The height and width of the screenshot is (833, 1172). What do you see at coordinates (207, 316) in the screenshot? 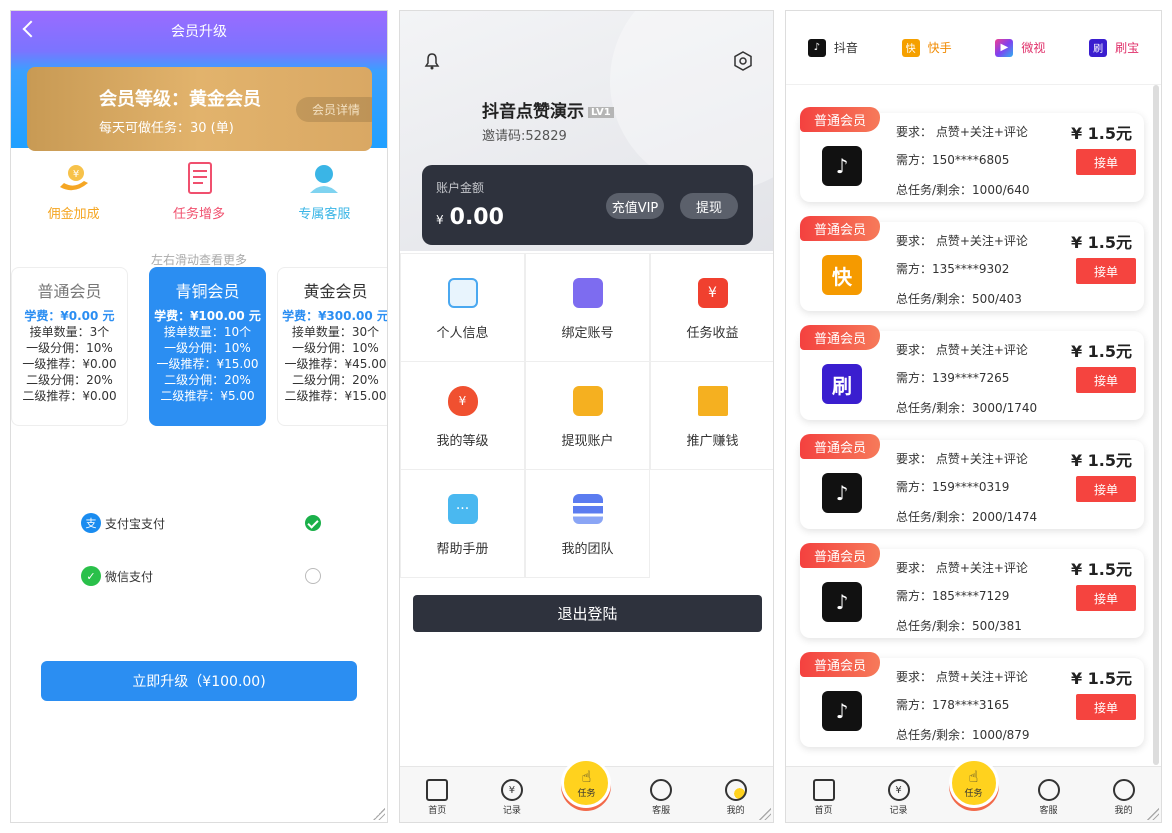
I see `tier-fee: 学费：¥100.00 元` at bounding box center [207, 316].